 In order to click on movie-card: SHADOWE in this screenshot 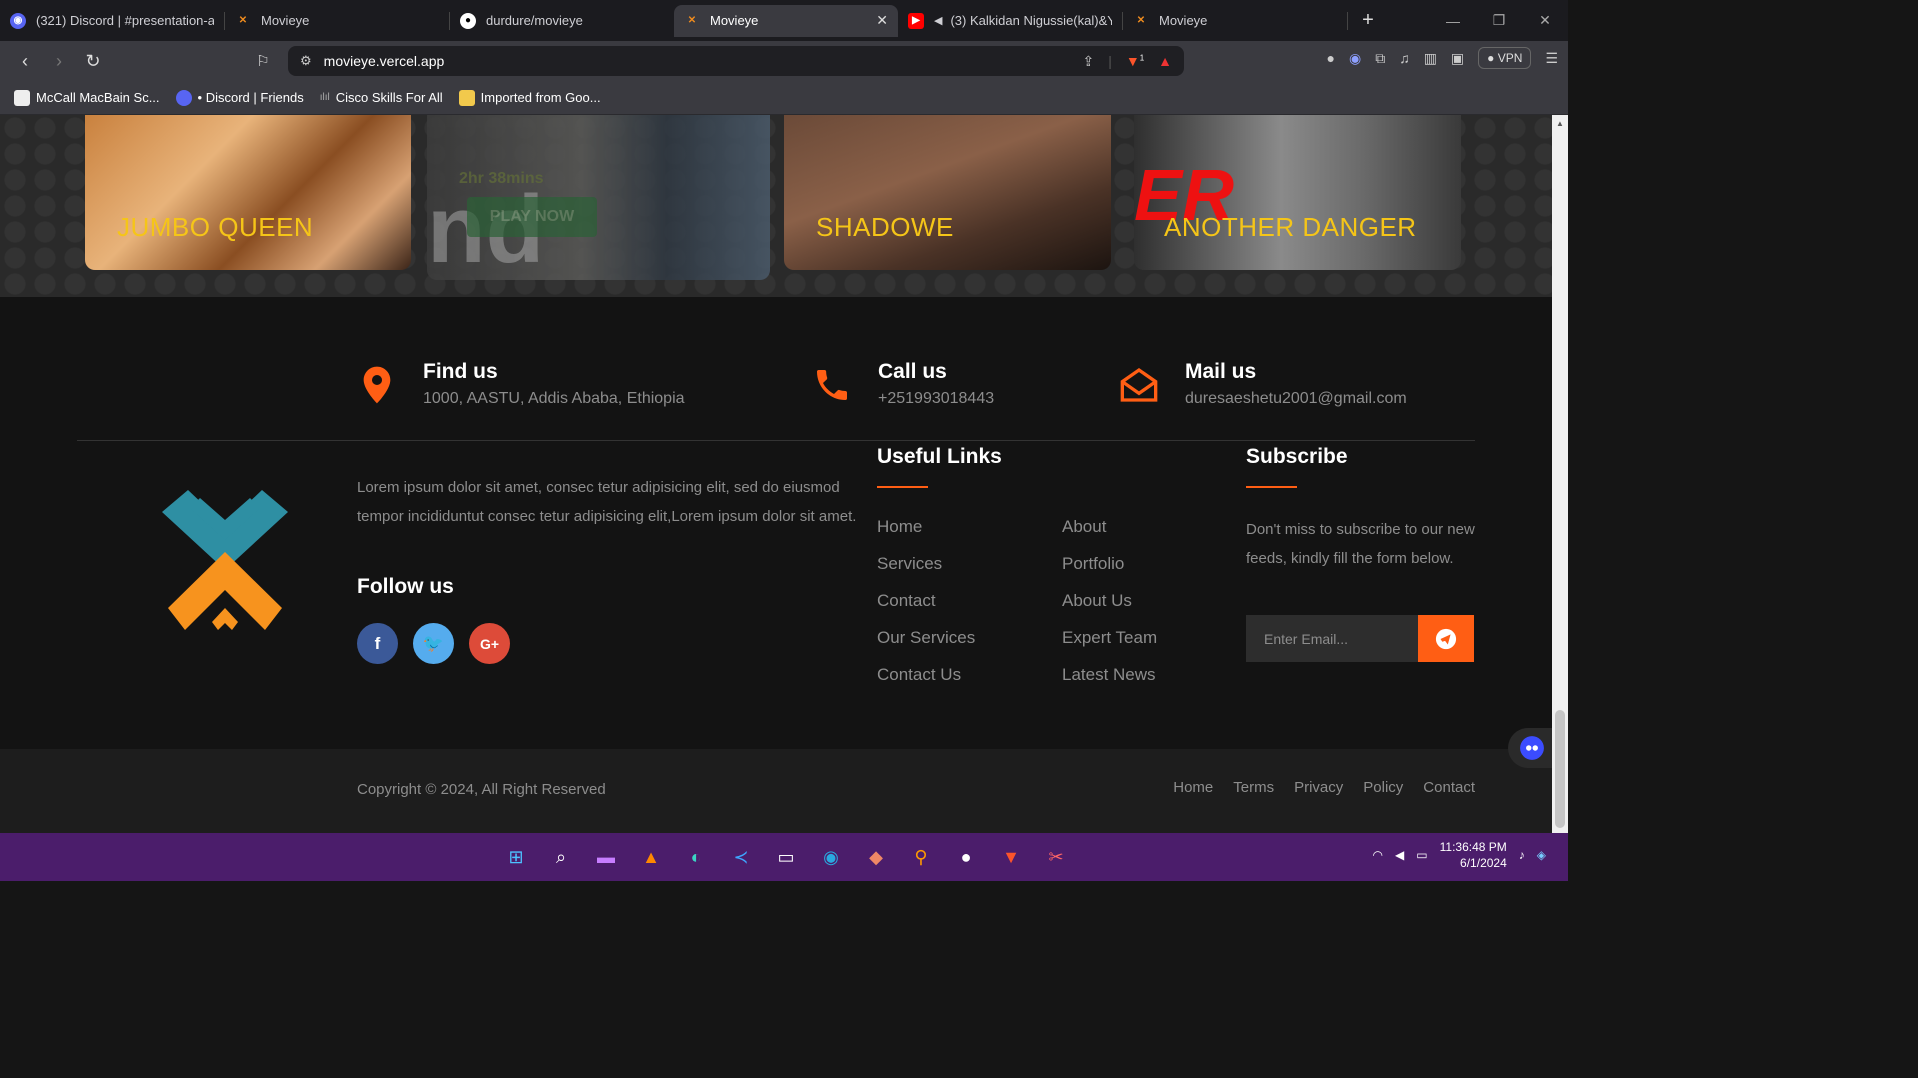, I will do `click(947, 192)`.